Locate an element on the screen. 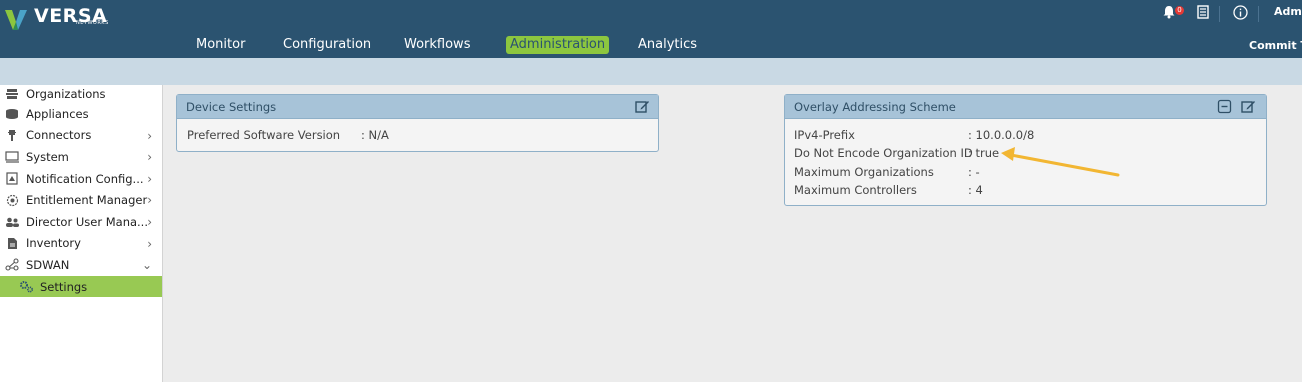 This screenshot has height=382, width=1302. users-icon is located at coordinates (12, 222).